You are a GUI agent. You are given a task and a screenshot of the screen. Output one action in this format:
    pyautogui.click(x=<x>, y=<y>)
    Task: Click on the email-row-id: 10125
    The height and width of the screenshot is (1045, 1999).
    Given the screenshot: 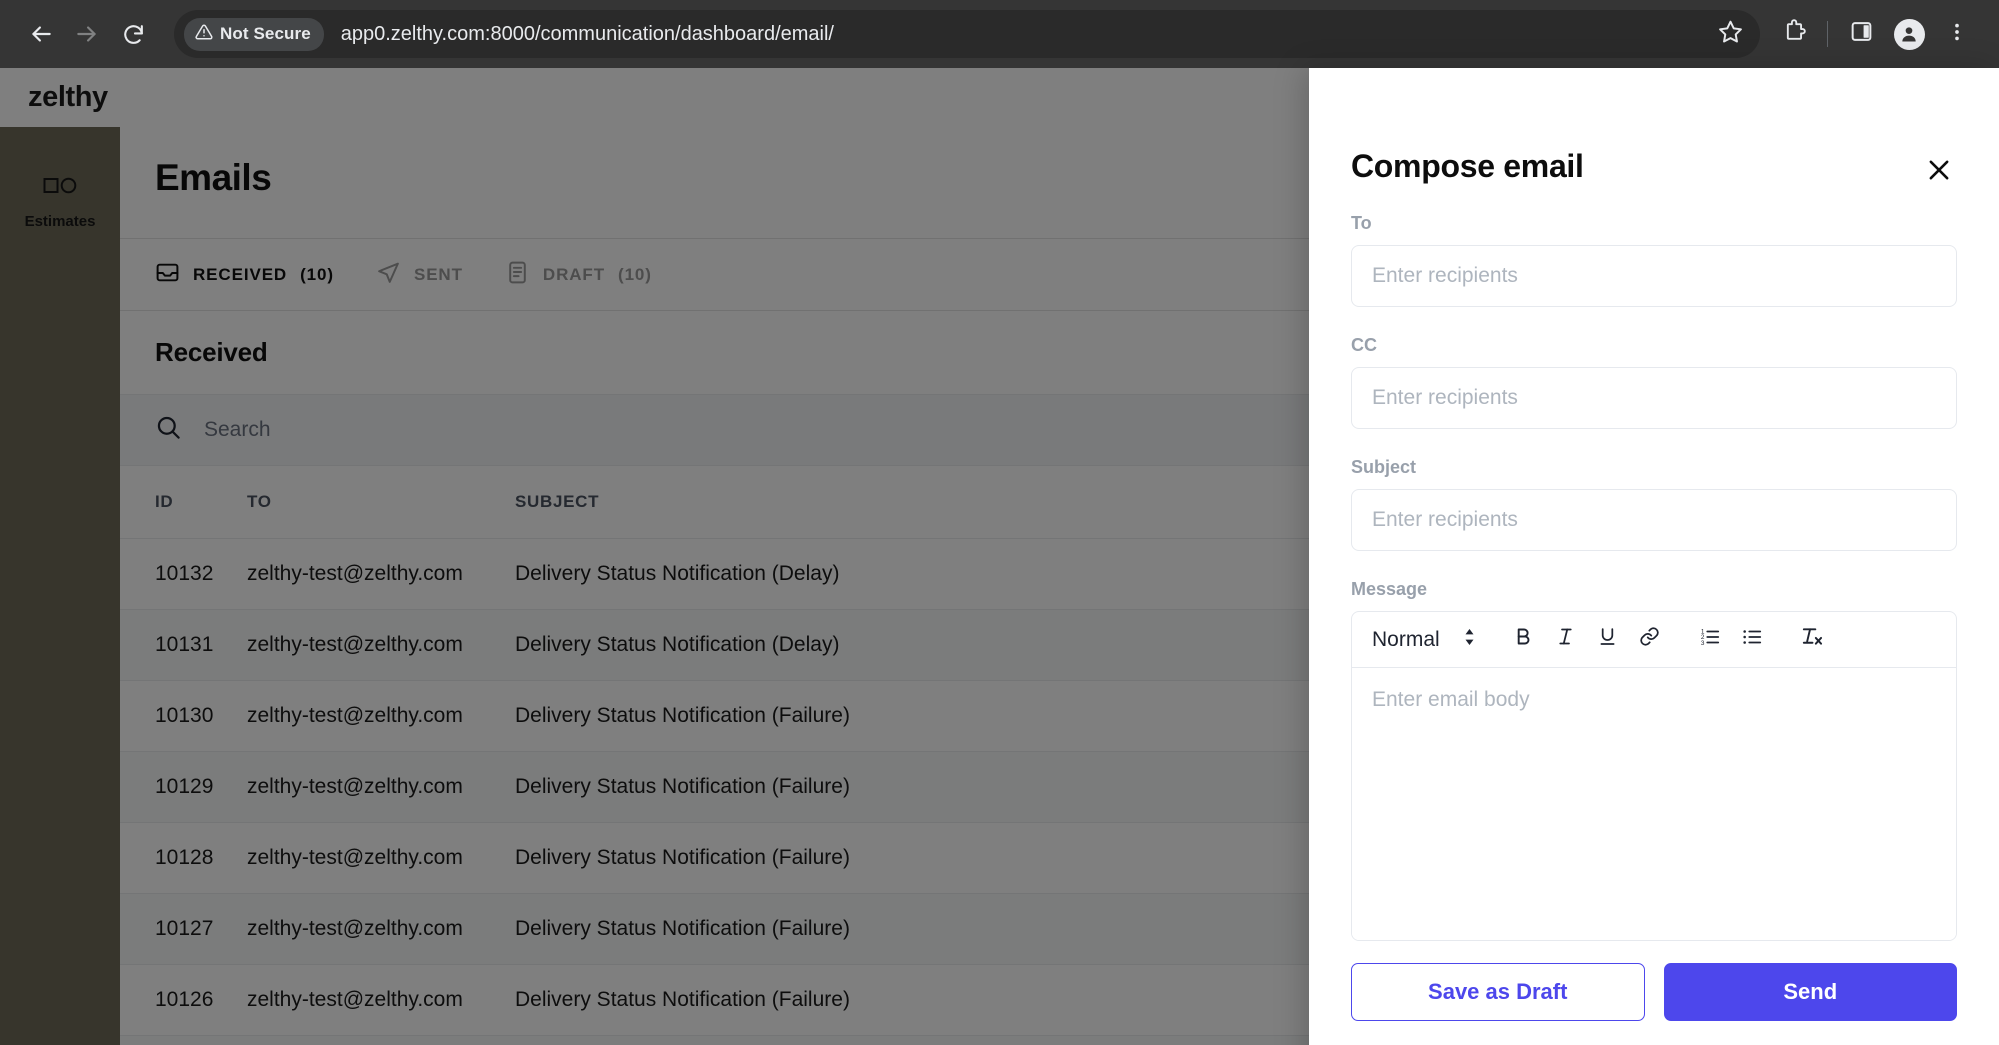 What is the action you would take?
    pyautogui.click(x=183, y=1040)
    